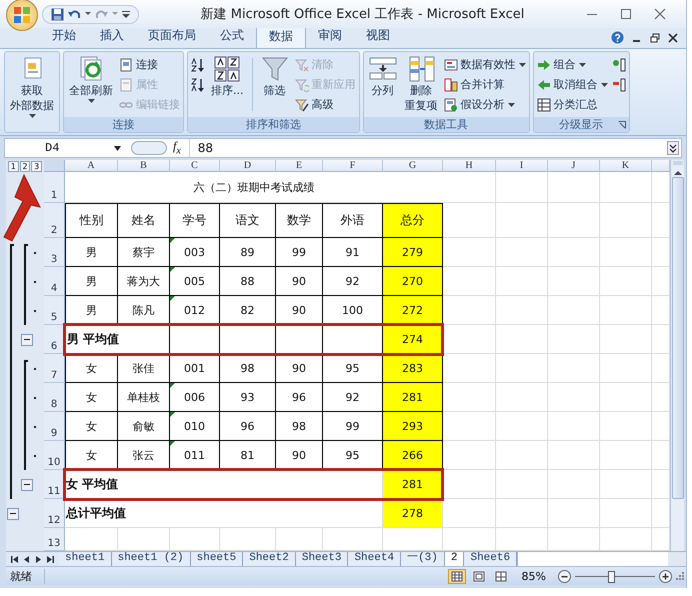  I want to click on row-header: 12, so click(54, 513).